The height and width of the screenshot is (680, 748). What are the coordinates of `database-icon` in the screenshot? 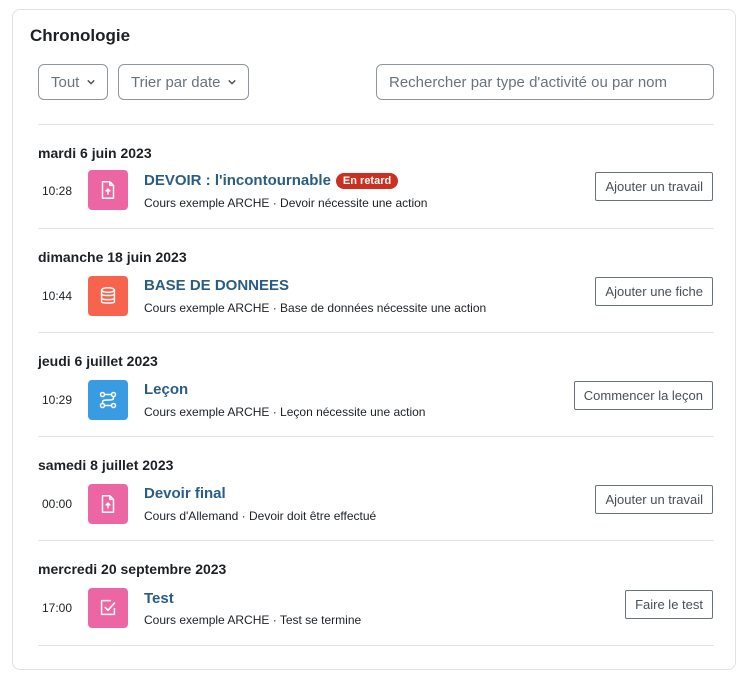 It's located at (108, 296).